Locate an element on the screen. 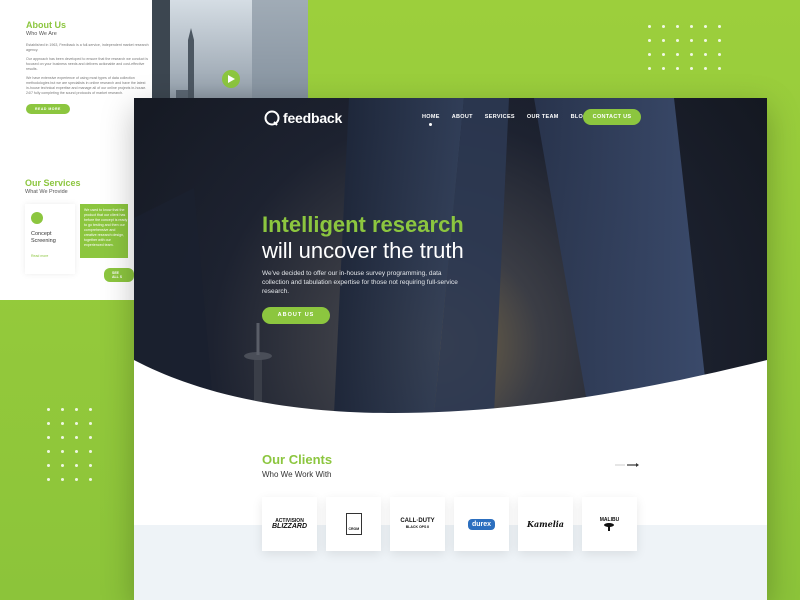 The width and height of the screenshot is (800, 600). service-read-more-link: Read more is located at coordinates (39, 256).